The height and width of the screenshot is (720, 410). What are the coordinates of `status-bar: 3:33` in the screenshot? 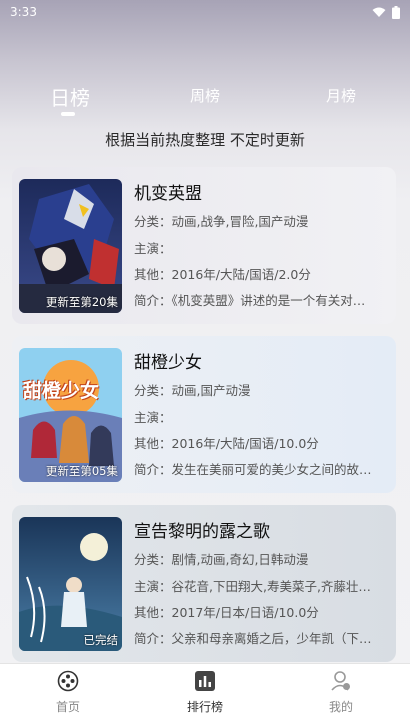 It's located at (205, 12).